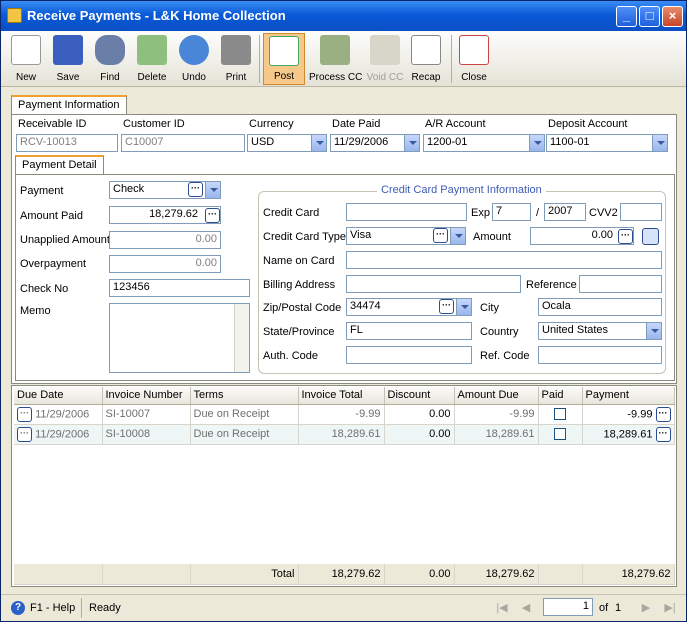  Describe the element at coordinates (165, 190) in the screenshot. I see `payment-method-select: Check ···` at that location.